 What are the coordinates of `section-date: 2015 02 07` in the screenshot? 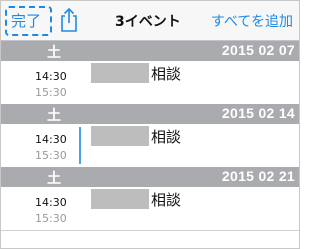 It's located at (258, 50).